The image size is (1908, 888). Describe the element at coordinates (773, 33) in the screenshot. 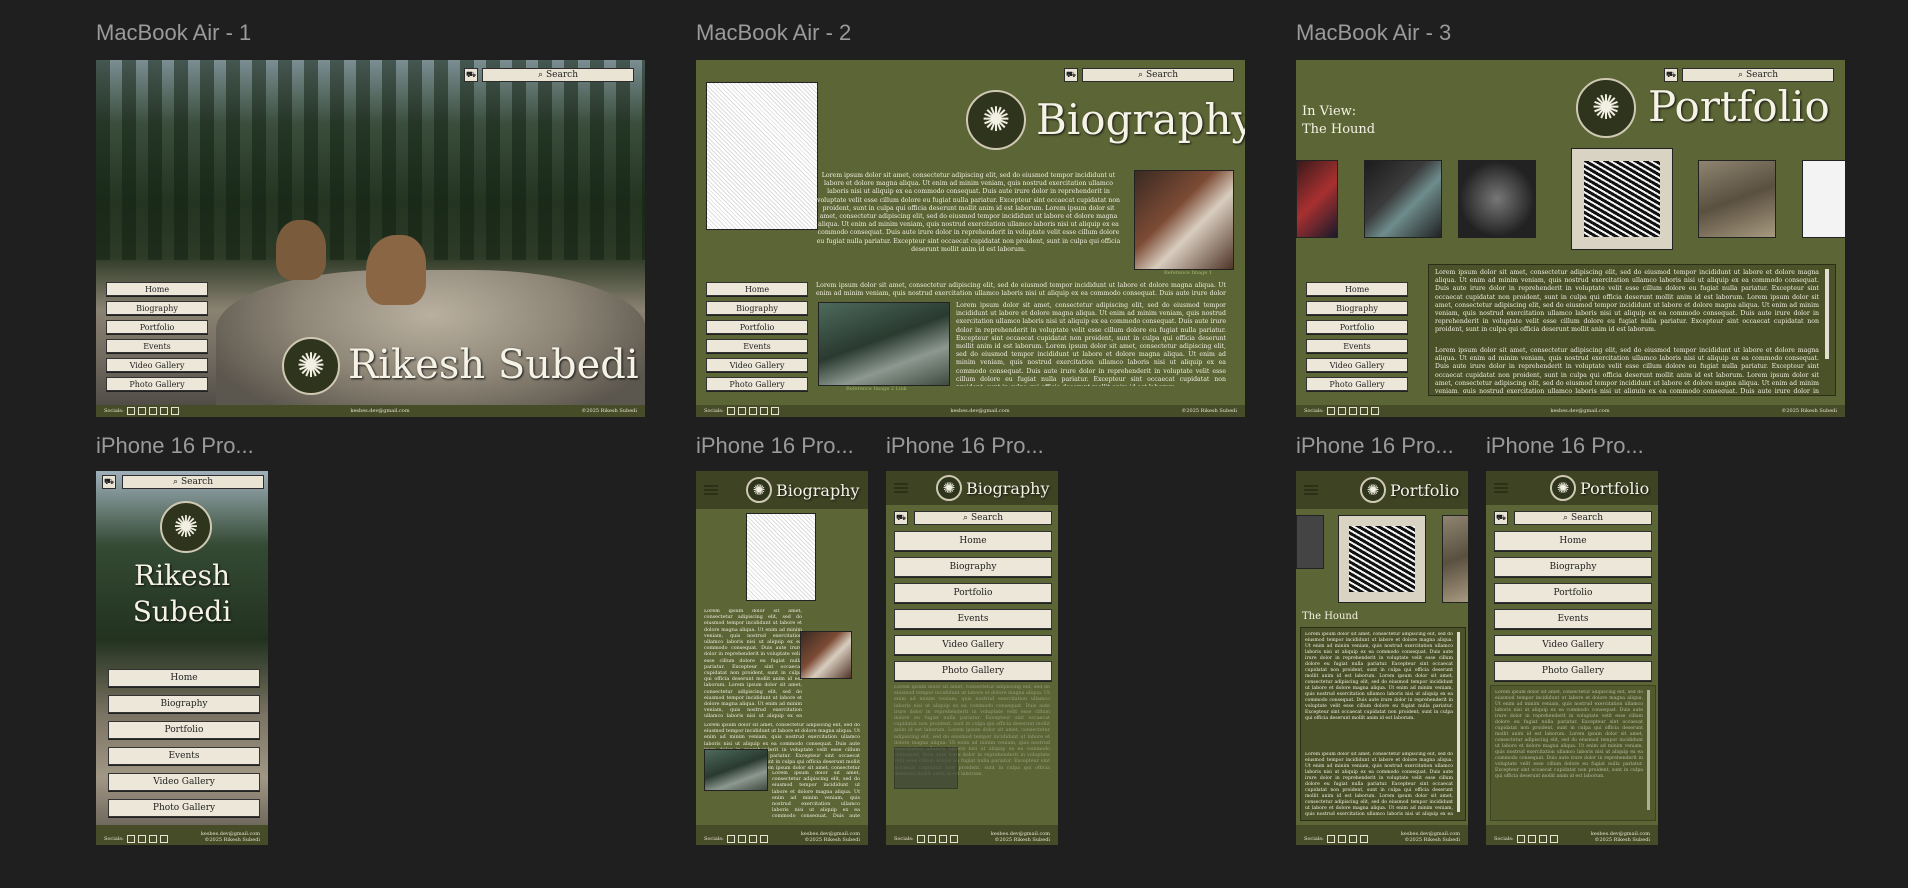

I see `frame-label-macbook-2: MacBook Air - 2` at that location.